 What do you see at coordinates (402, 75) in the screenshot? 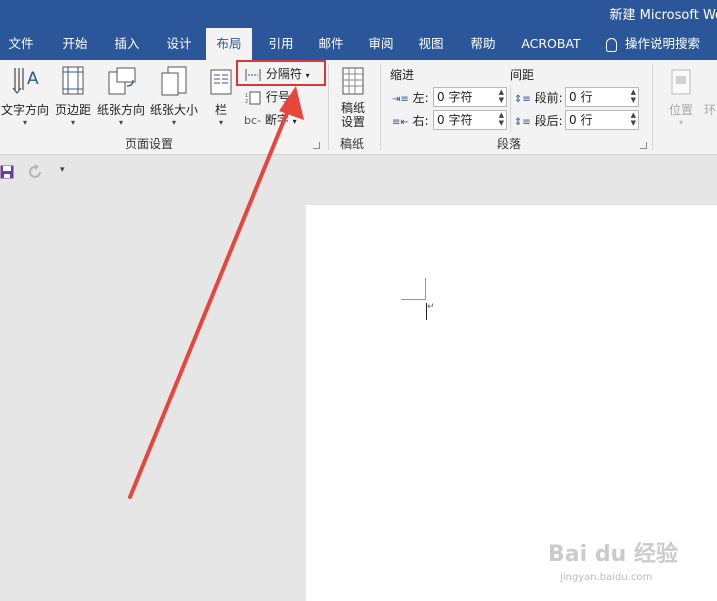
I see `indent-header: 缩进` at bounding box center [402, 75].